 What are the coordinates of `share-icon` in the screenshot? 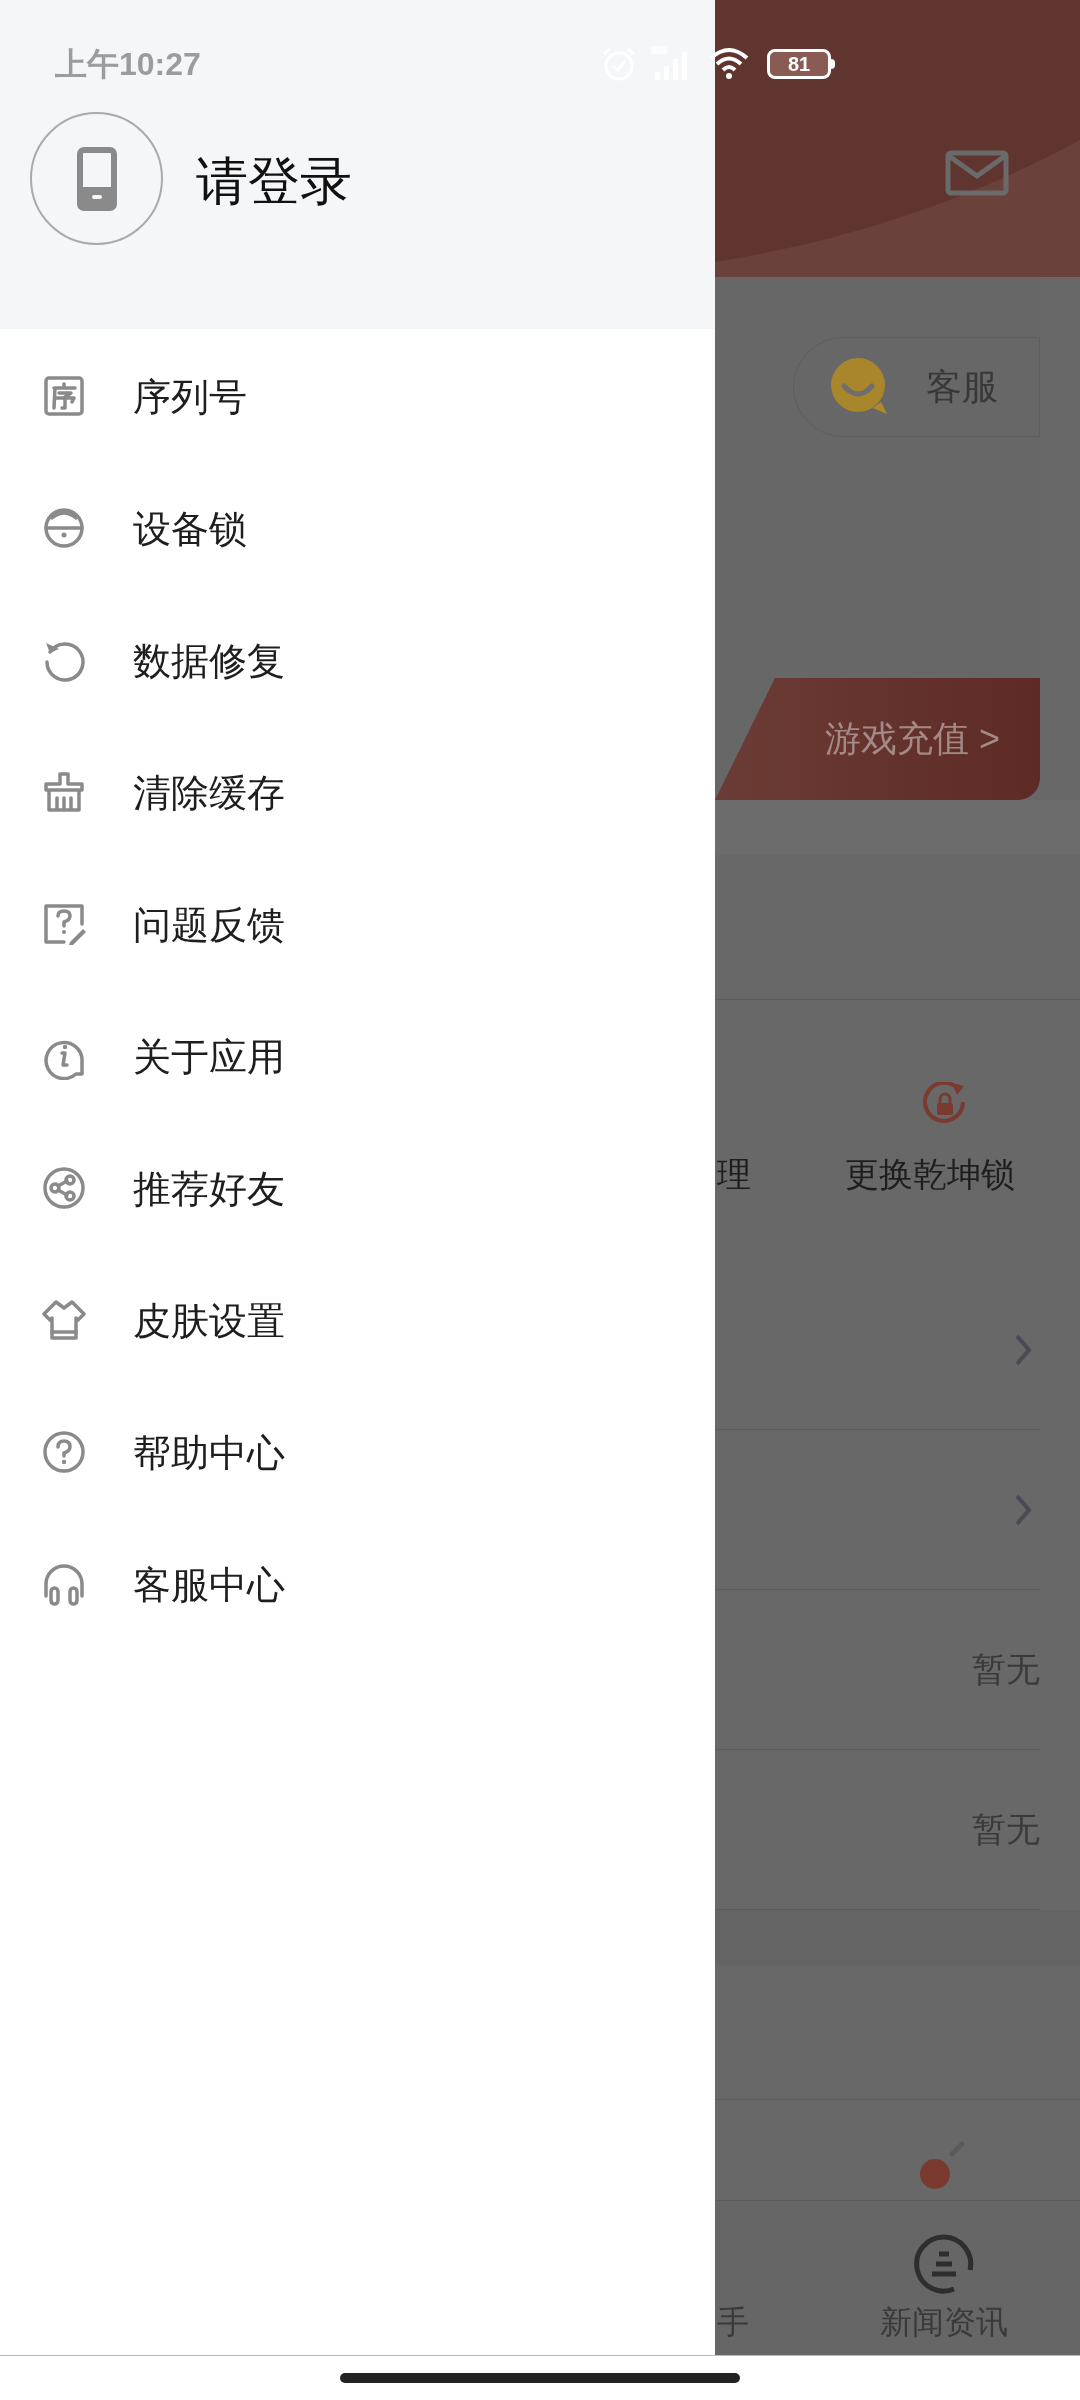 It's located at (65, 1189).